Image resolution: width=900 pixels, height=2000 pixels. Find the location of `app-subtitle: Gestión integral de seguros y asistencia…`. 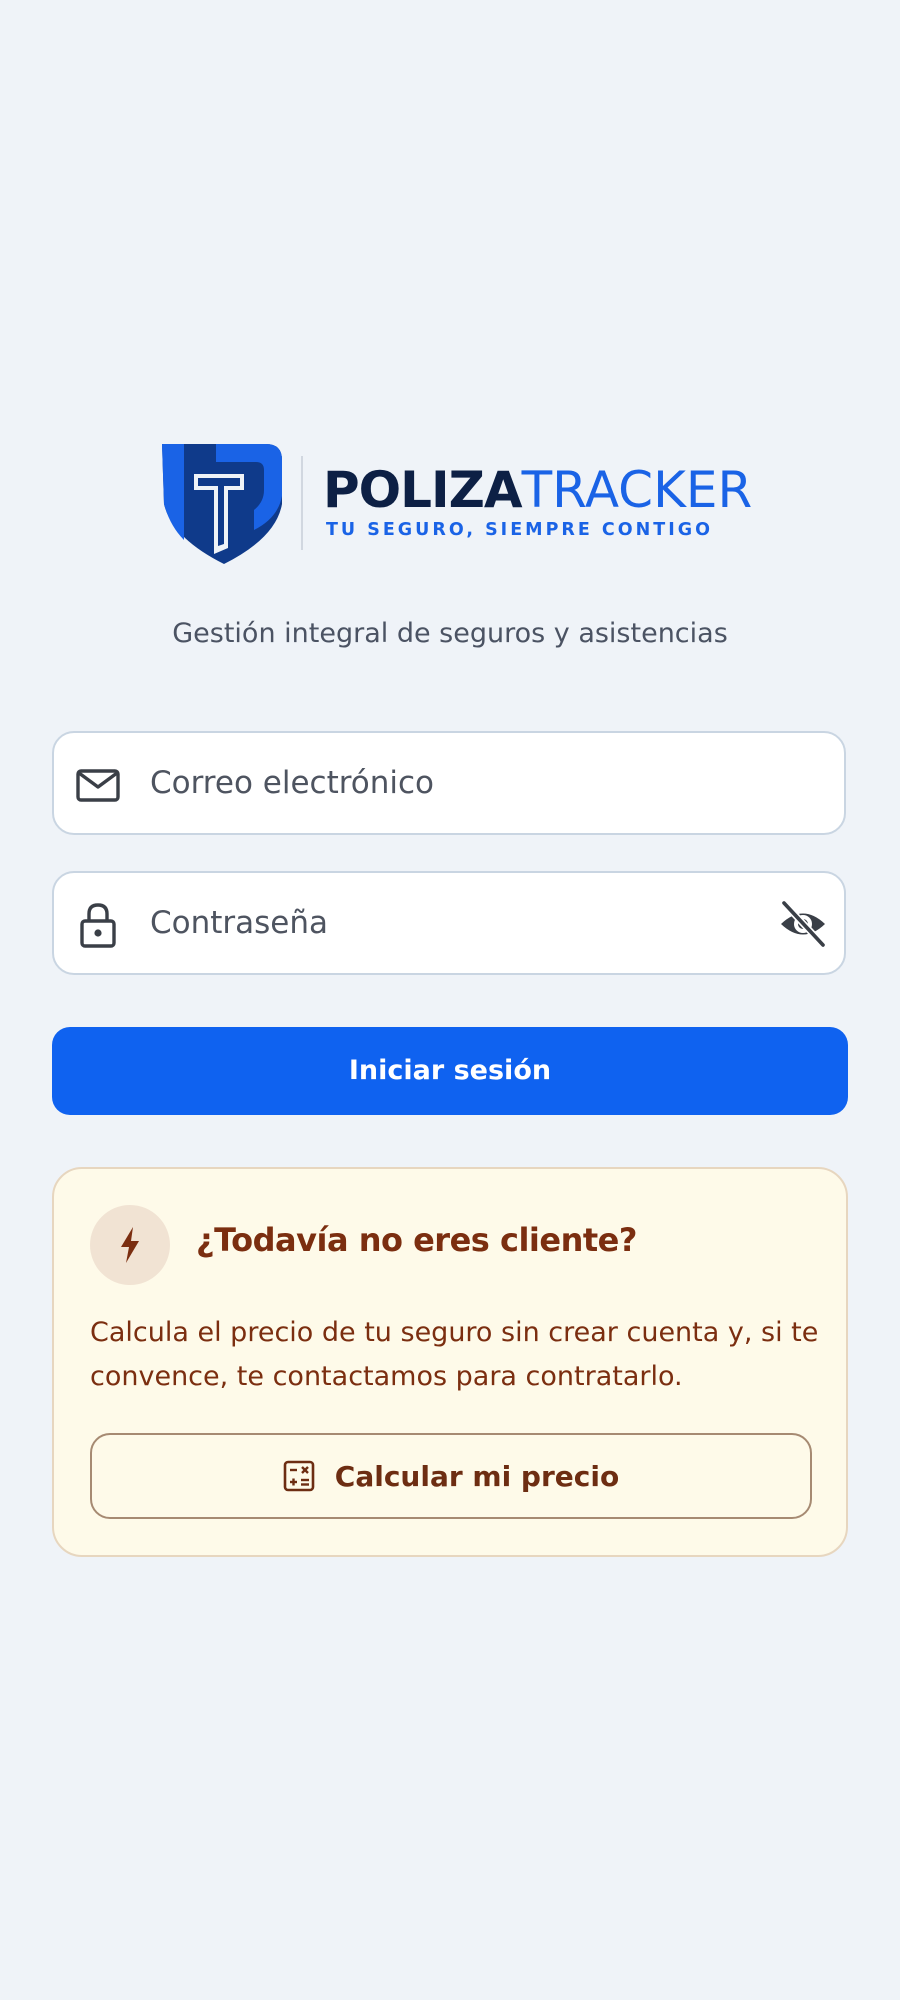

app-subtitle: Gestión integral de seguros y asistencia… is located at coordinates (450, 633).